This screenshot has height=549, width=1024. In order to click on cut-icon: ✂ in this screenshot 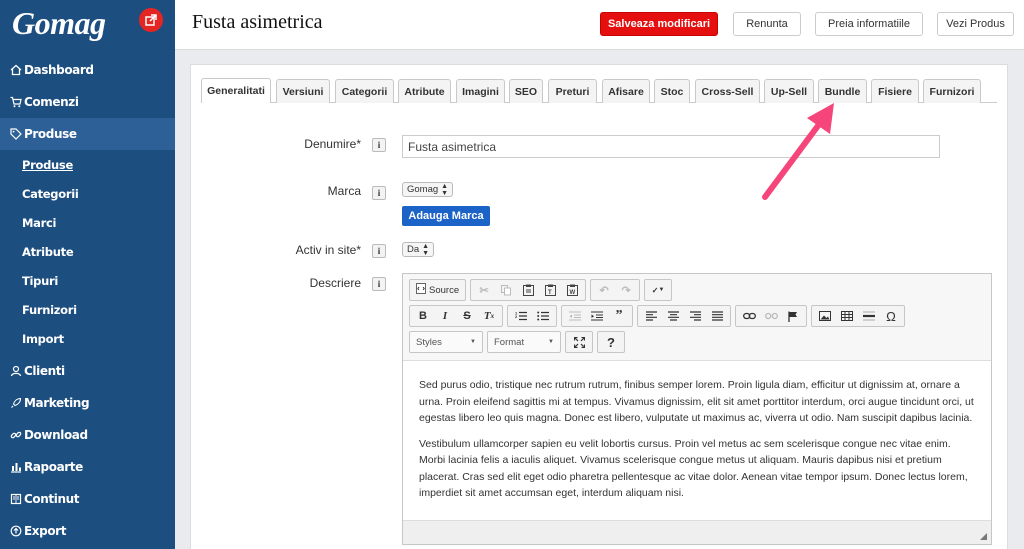, I will do `click(484, 290)`.